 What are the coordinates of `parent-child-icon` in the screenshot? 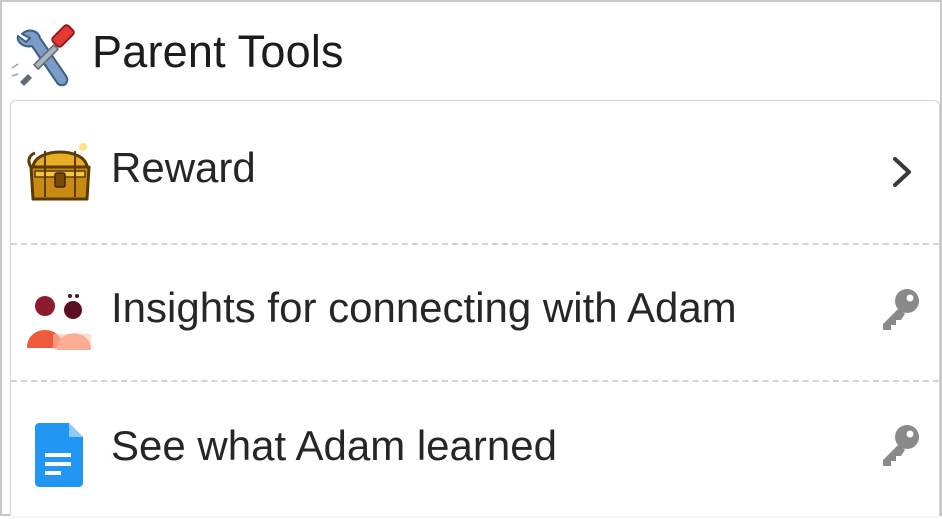 It's located at (59, 322).